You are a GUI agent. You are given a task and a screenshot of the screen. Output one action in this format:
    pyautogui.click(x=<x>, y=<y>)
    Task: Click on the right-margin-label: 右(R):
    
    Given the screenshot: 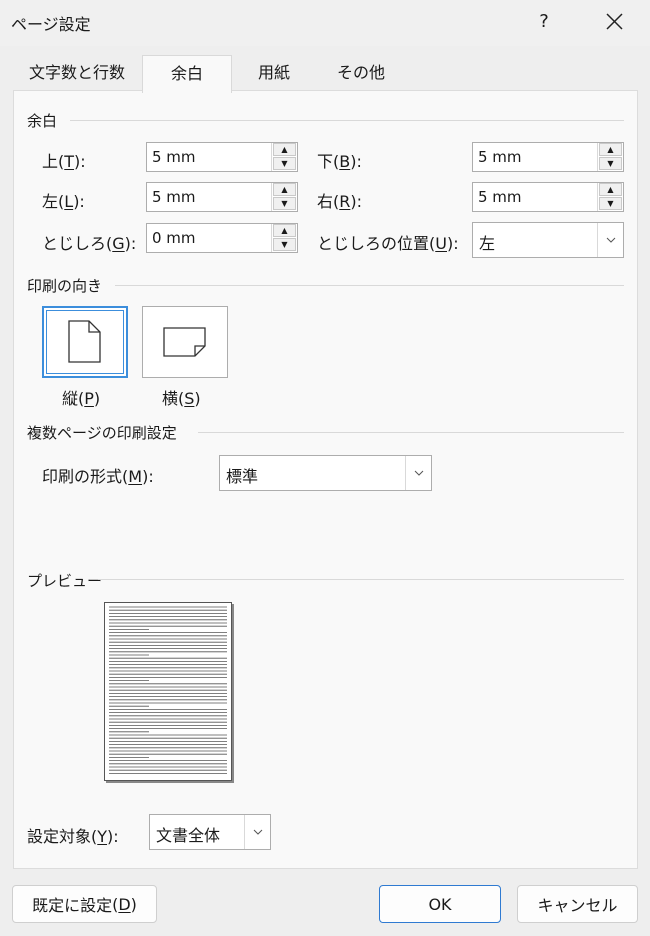 What is the action you would take?
    pyautogui.click(x=340, y=201)
    